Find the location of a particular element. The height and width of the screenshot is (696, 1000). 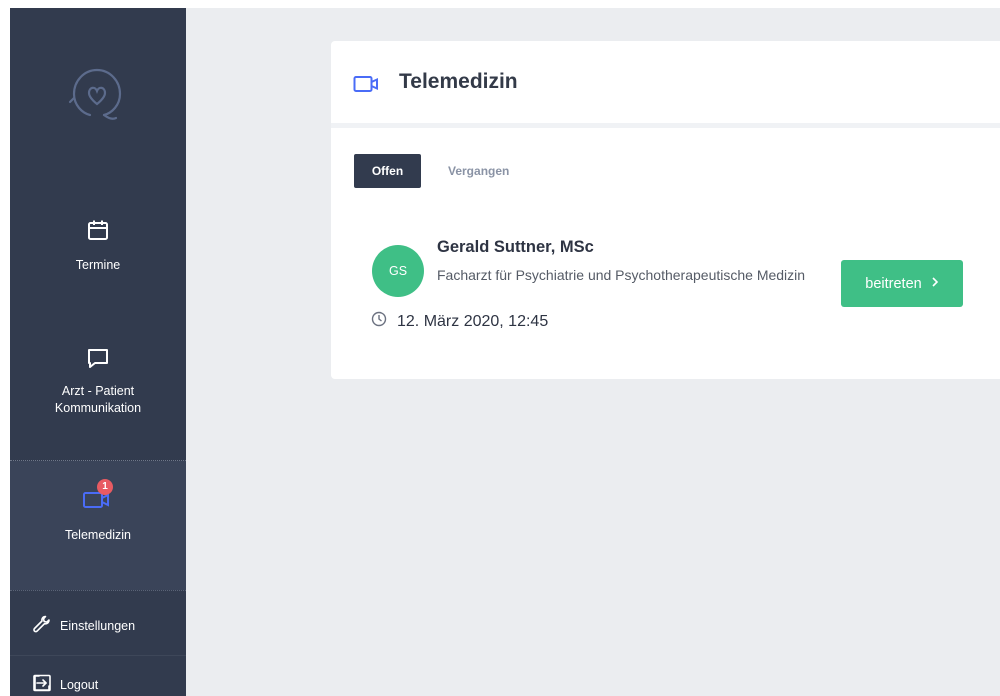

appointment-time: 12. März 2020, 12:45 is located at coordinates (459, 321).